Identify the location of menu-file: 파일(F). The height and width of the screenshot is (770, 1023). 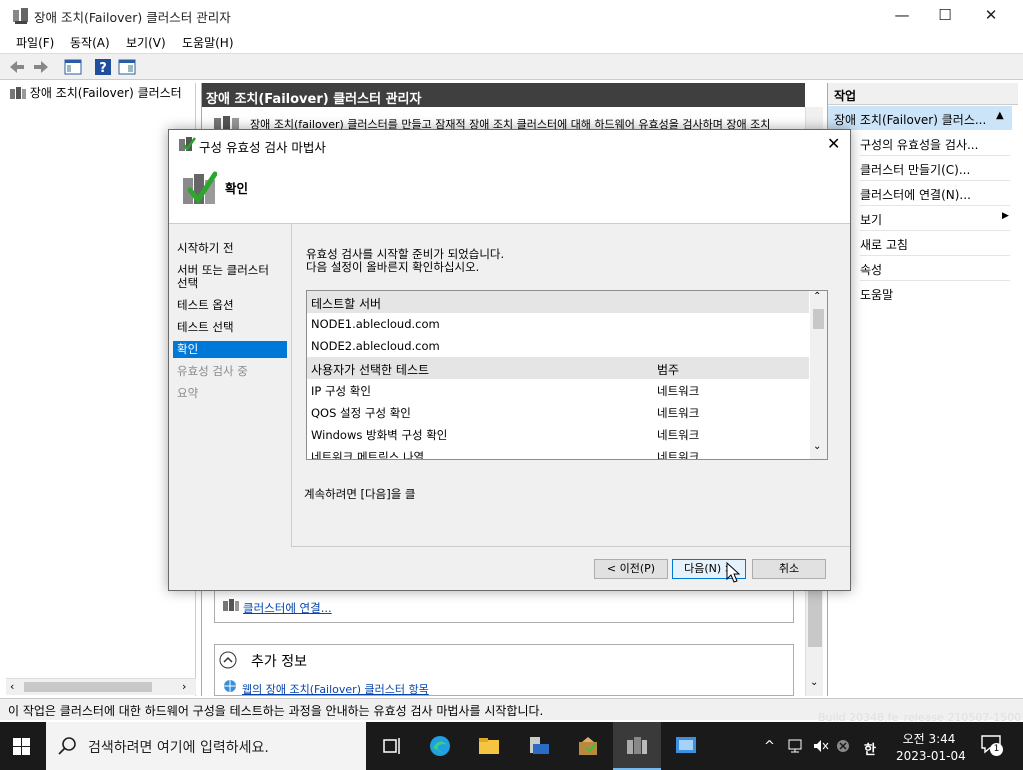
(35, 42).